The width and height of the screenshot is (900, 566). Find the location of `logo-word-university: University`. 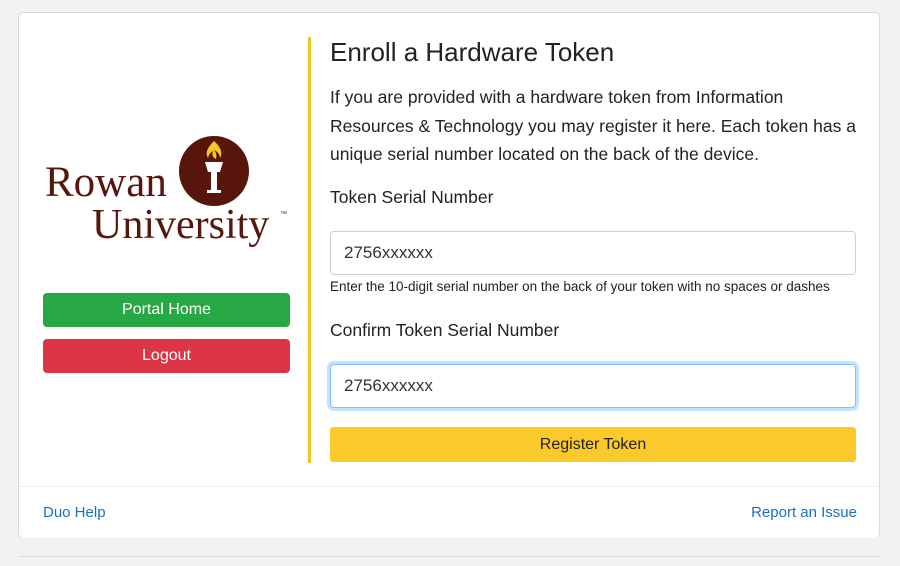

logo-word-university: University is located at coordinates (180, 225).